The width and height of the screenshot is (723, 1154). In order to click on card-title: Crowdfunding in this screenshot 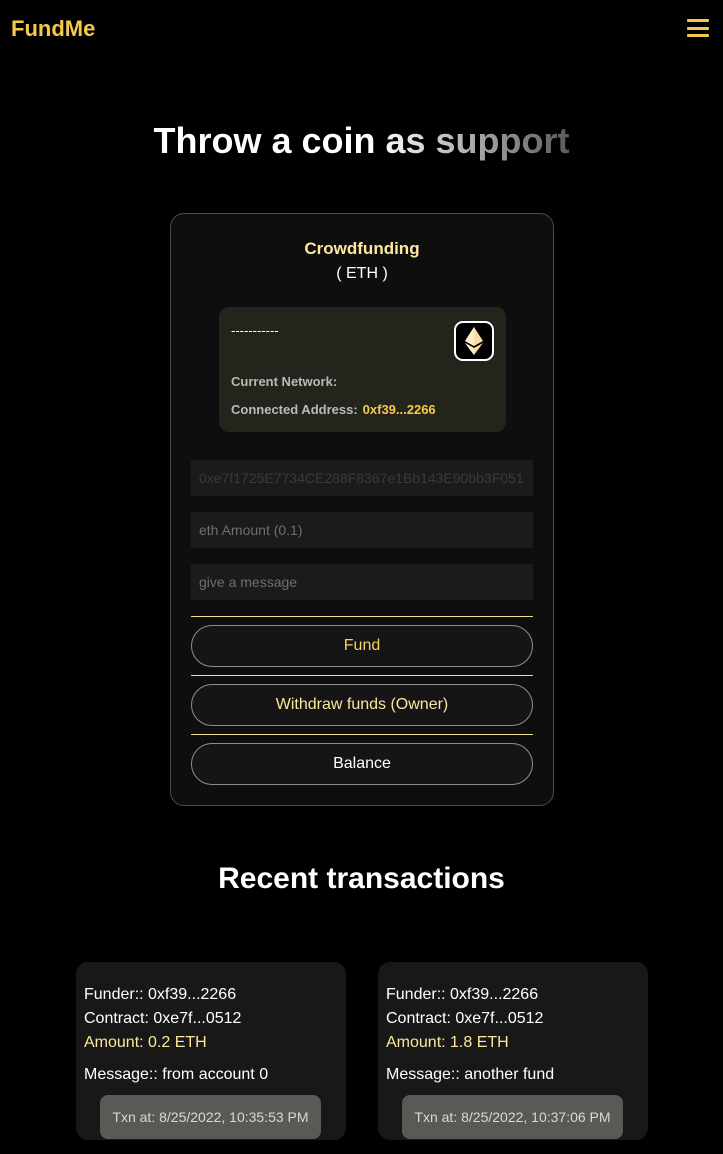, I will do `click(362, 248)`.